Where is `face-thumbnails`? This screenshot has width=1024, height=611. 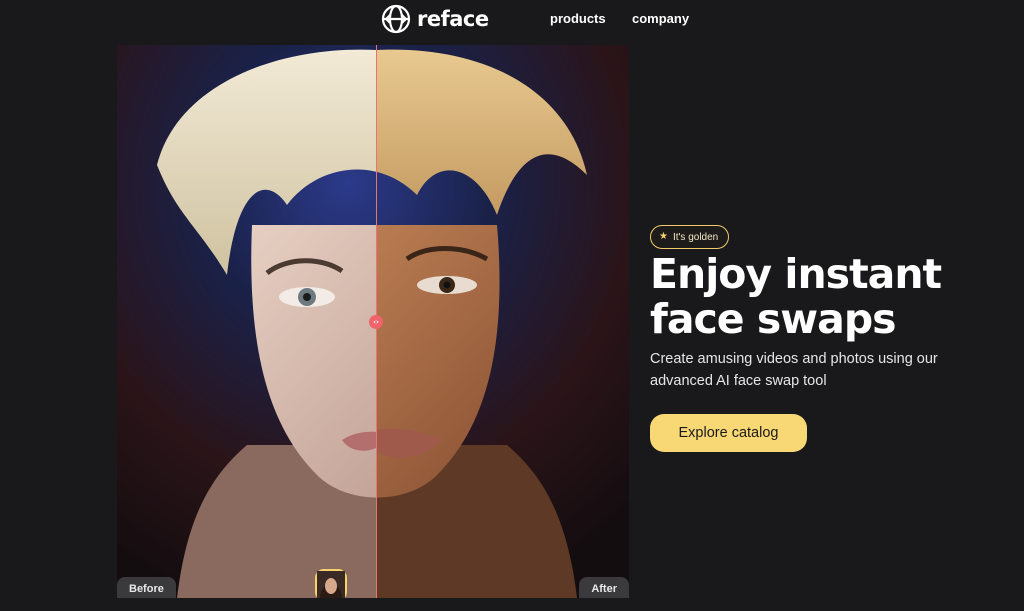 face-thumbnails is located at coordinates (366, 583).